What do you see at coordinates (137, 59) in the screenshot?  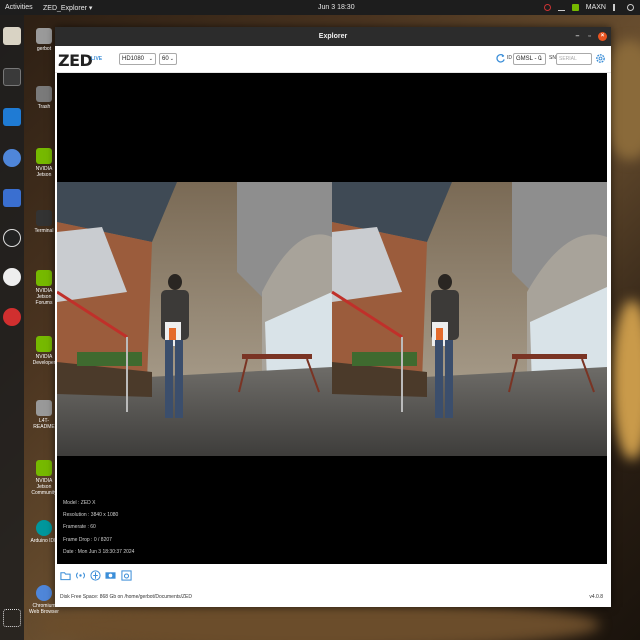 I see `resolution-select: HD1080 ⌄` at bounding box center [137, 59].